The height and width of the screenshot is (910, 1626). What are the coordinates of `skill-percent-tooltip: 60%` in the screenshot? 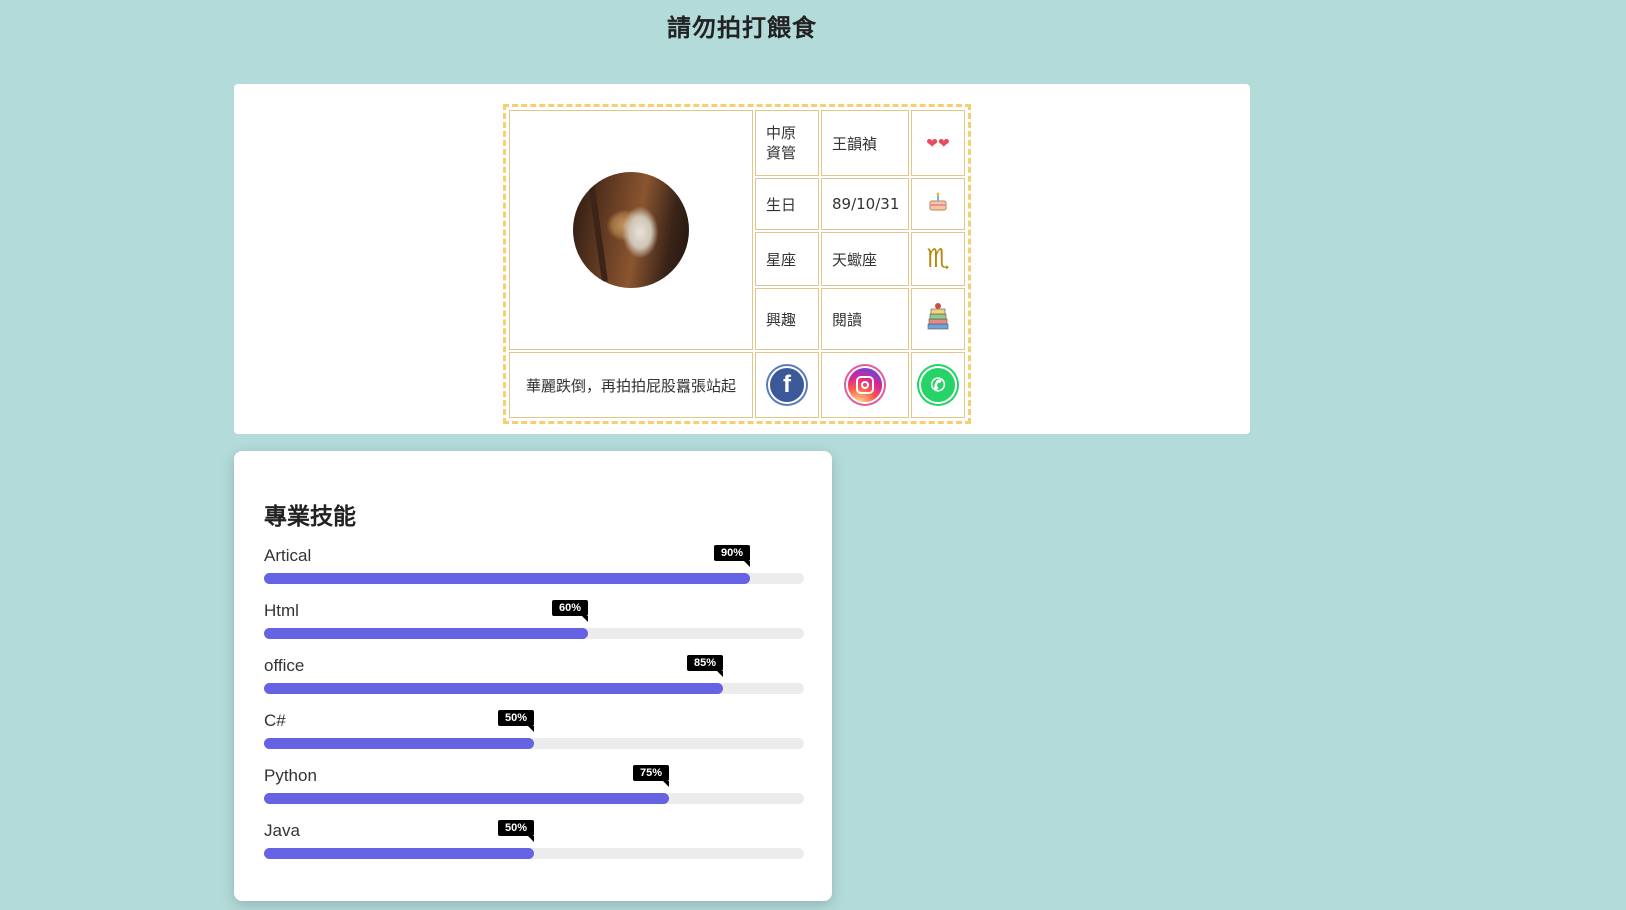 It's located at (570, 611).